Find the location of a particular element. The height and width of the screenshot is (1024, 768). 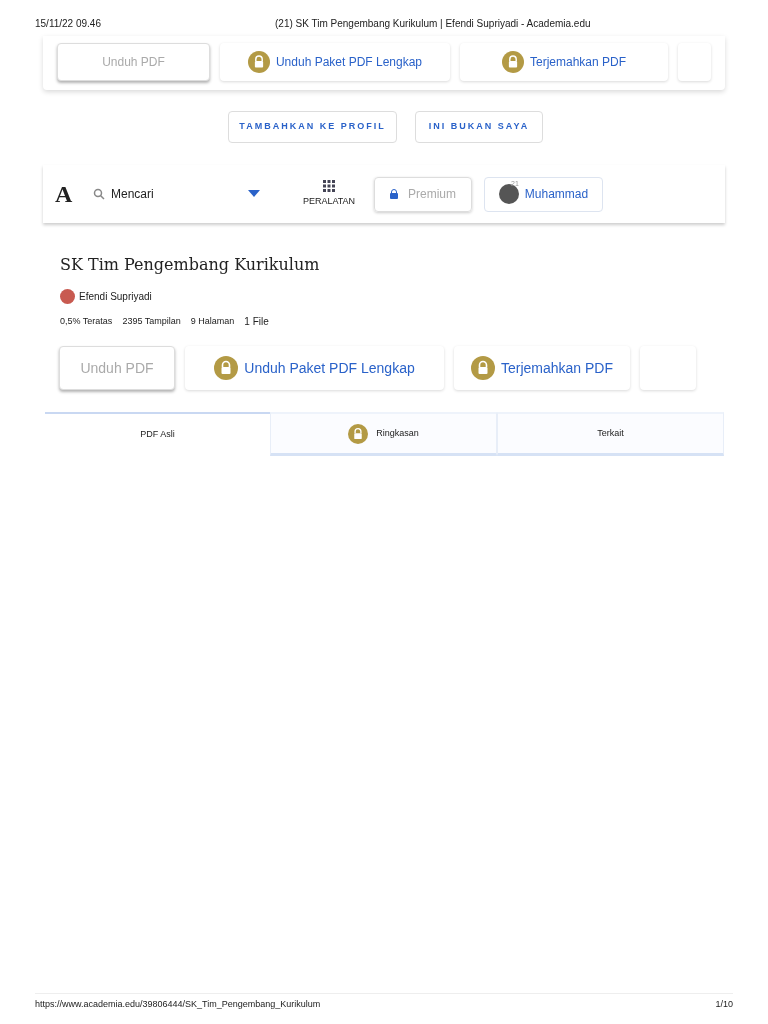

page-number: 1/10 is located at coordinates (724, 1004).